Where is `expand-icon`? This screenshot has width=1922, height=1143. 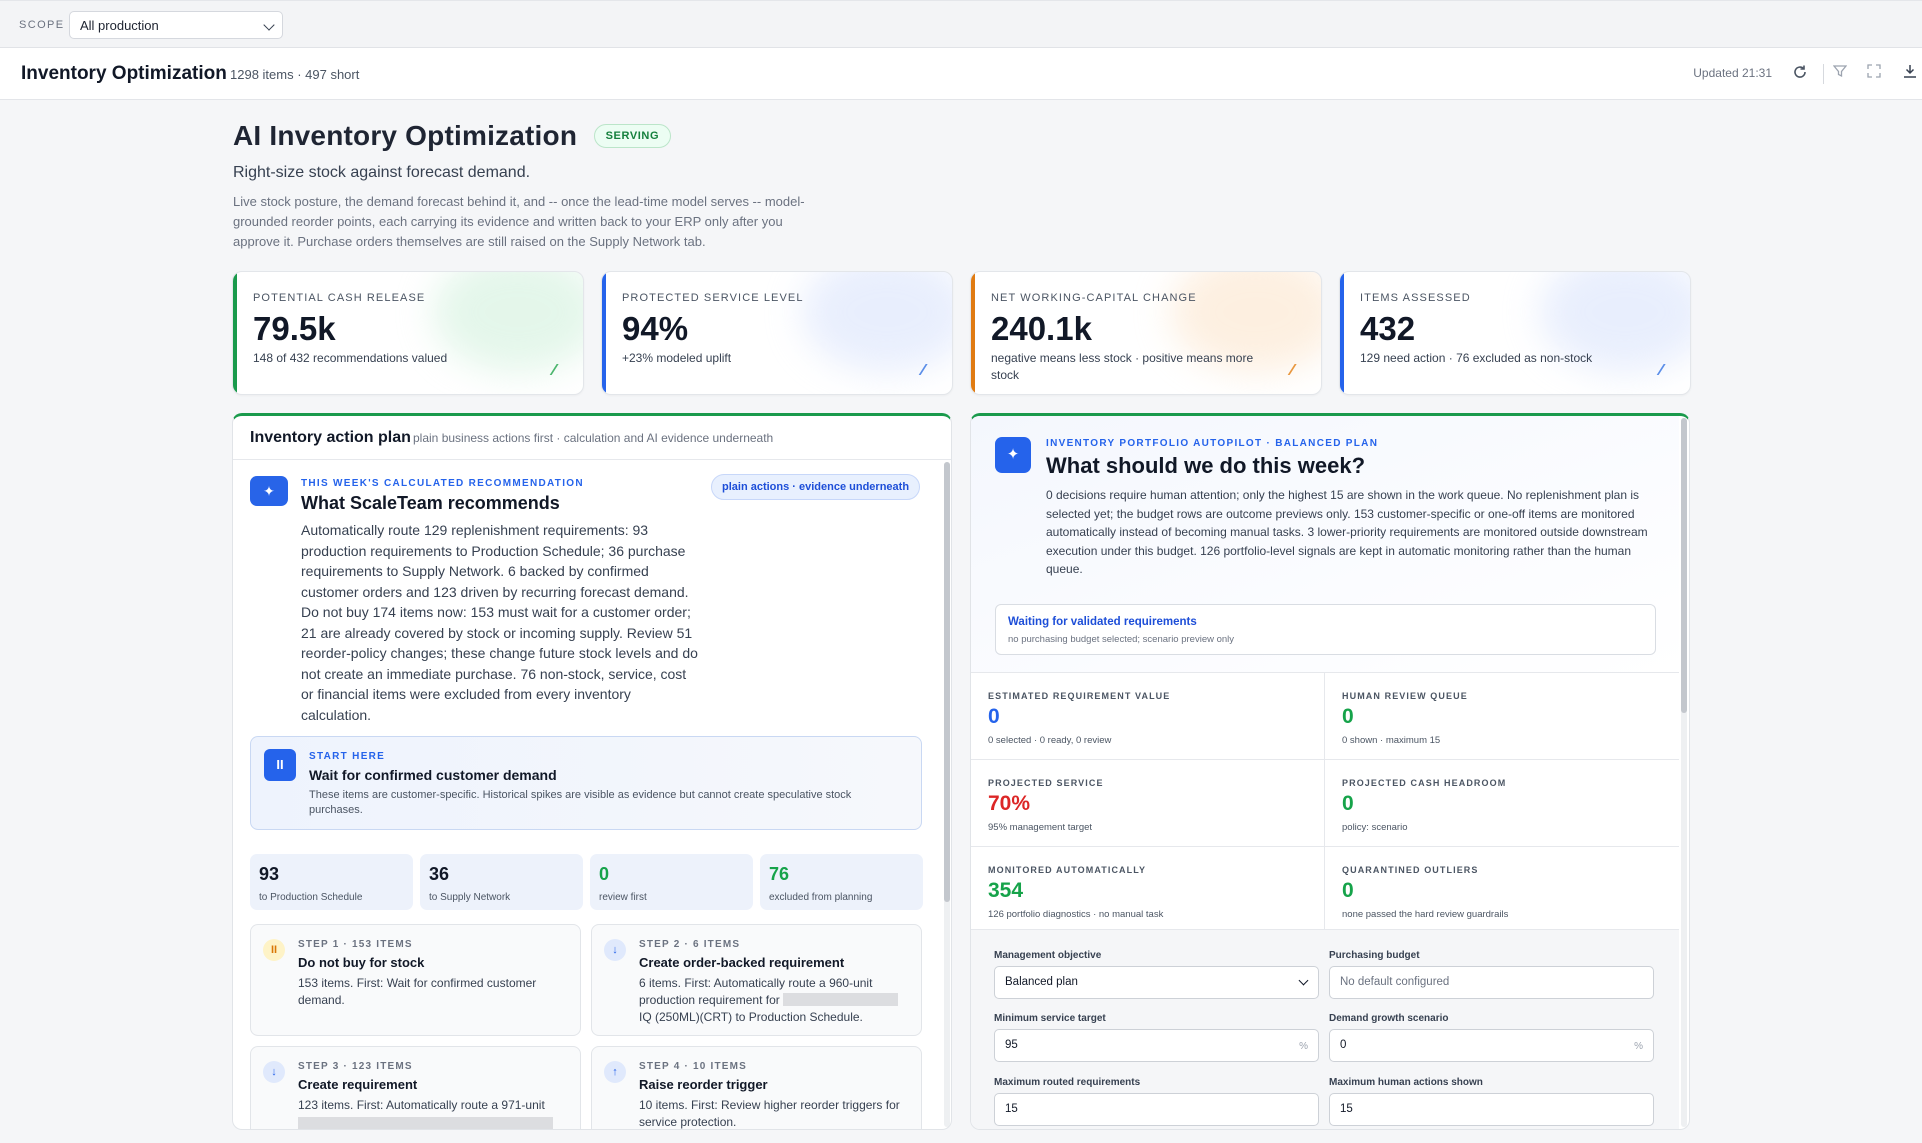 expand-icon is located at coordinates (1874, 74).